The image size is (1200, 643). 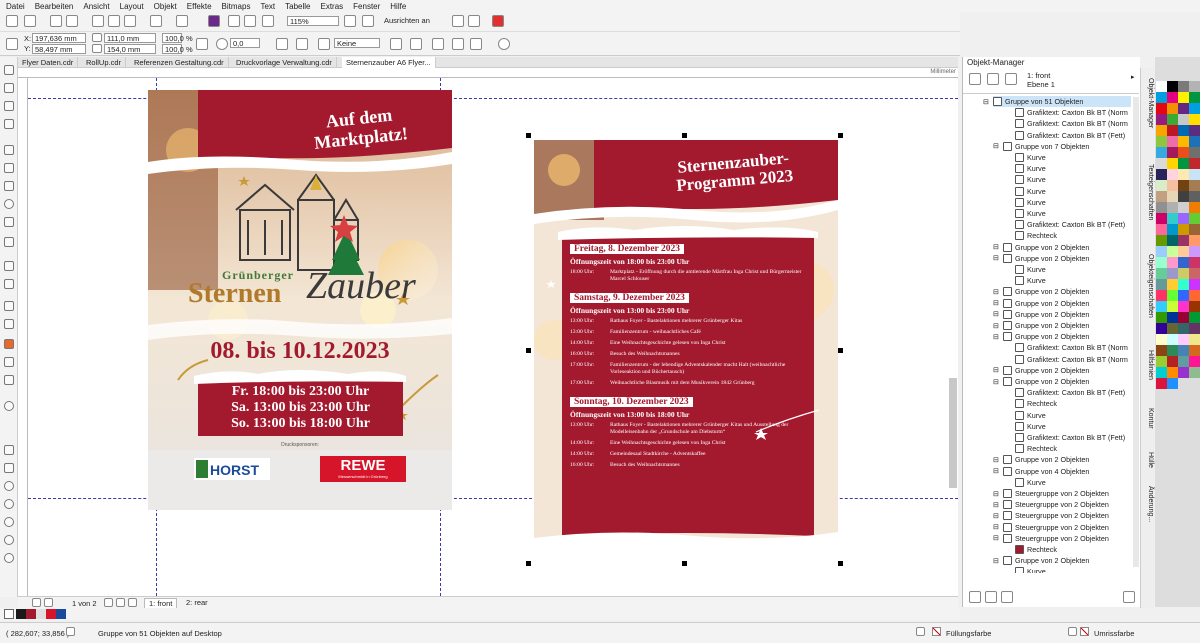 What do you see at coordinates (268, 21) in the screenshot?
I see `publish-pdf-icon` at bounding box center [268, 21].